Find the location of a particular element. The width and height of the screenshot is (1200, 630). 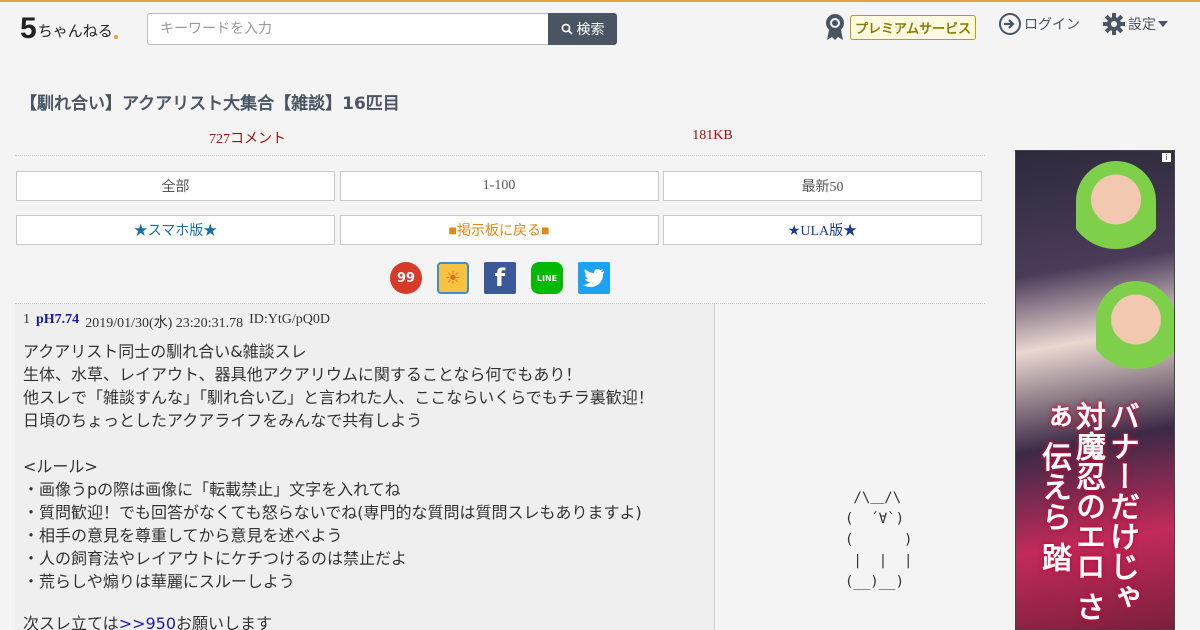

back-to-board-button: ■掲示板に戻る■ is located at coordinates (499, 230).